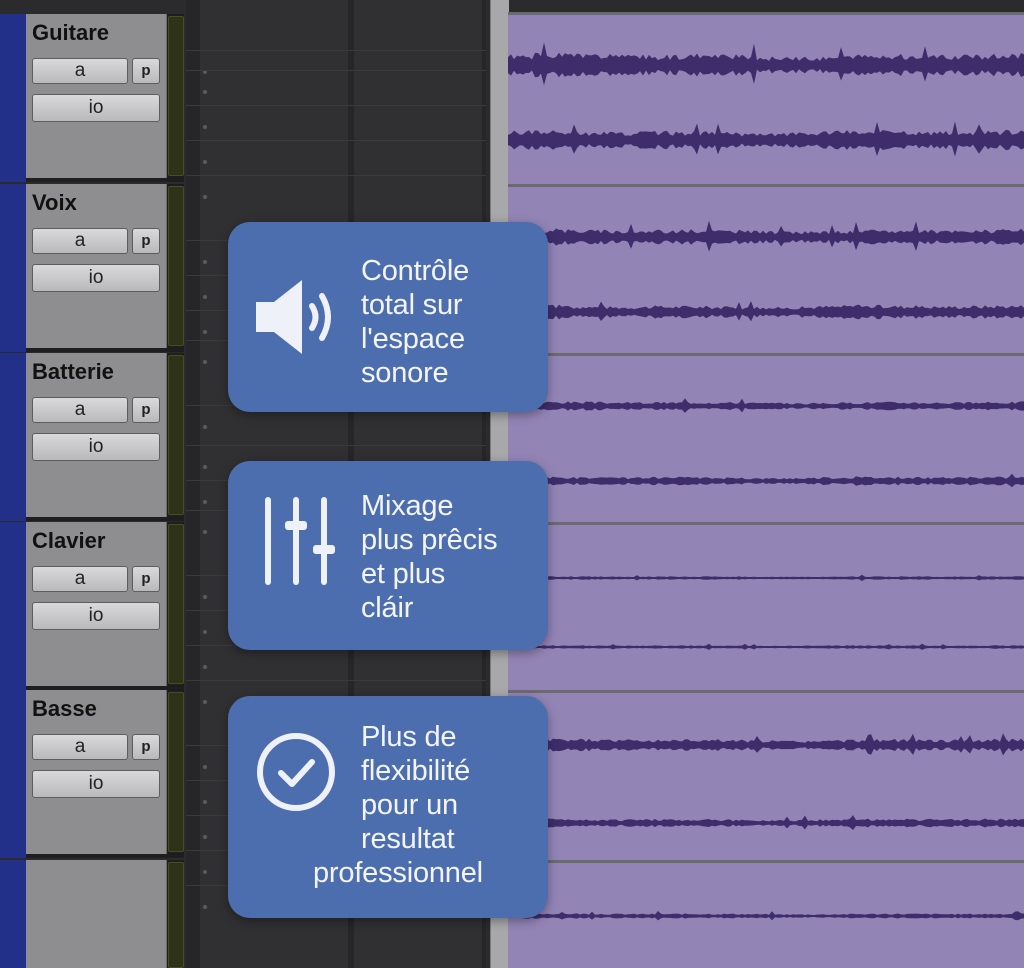  Describe the element at coordinates (429, 540) in the screenshot. I see `card-line: plus prêcis` at that location.